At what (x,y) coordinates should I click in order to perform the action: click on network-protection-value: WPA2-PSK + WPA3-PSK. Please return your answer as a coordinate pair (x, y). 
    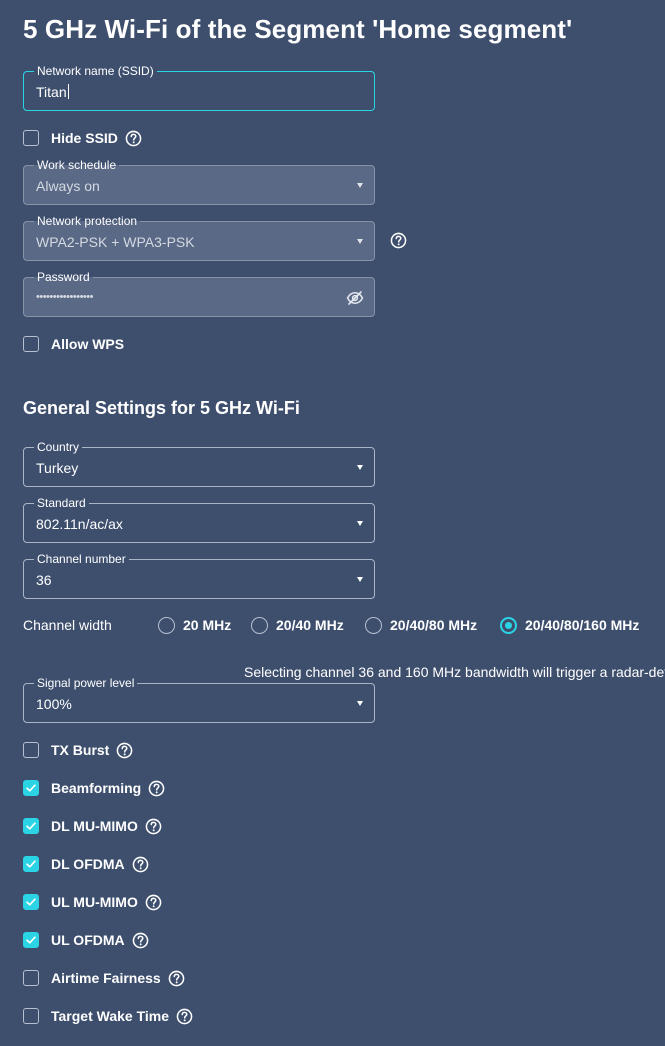
    Looking at the image, I should click on (115, 242).